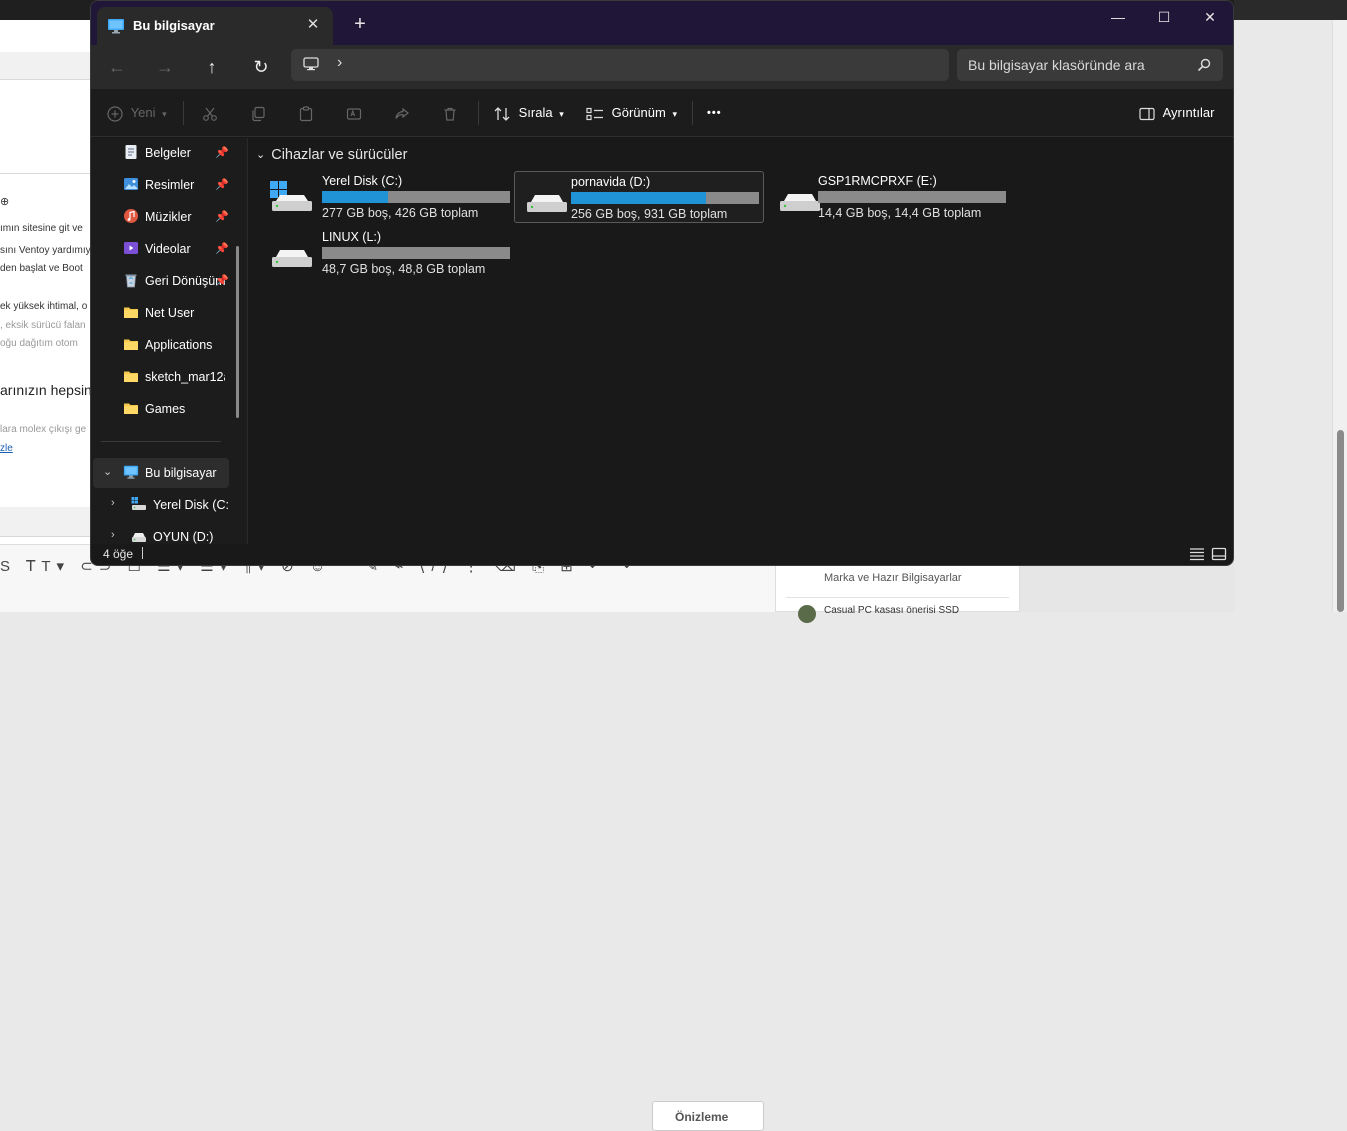  What do you see at coordinates (45, 448) in the screenshot?
I see `background-link: zle` at bounding box center [45, 448].